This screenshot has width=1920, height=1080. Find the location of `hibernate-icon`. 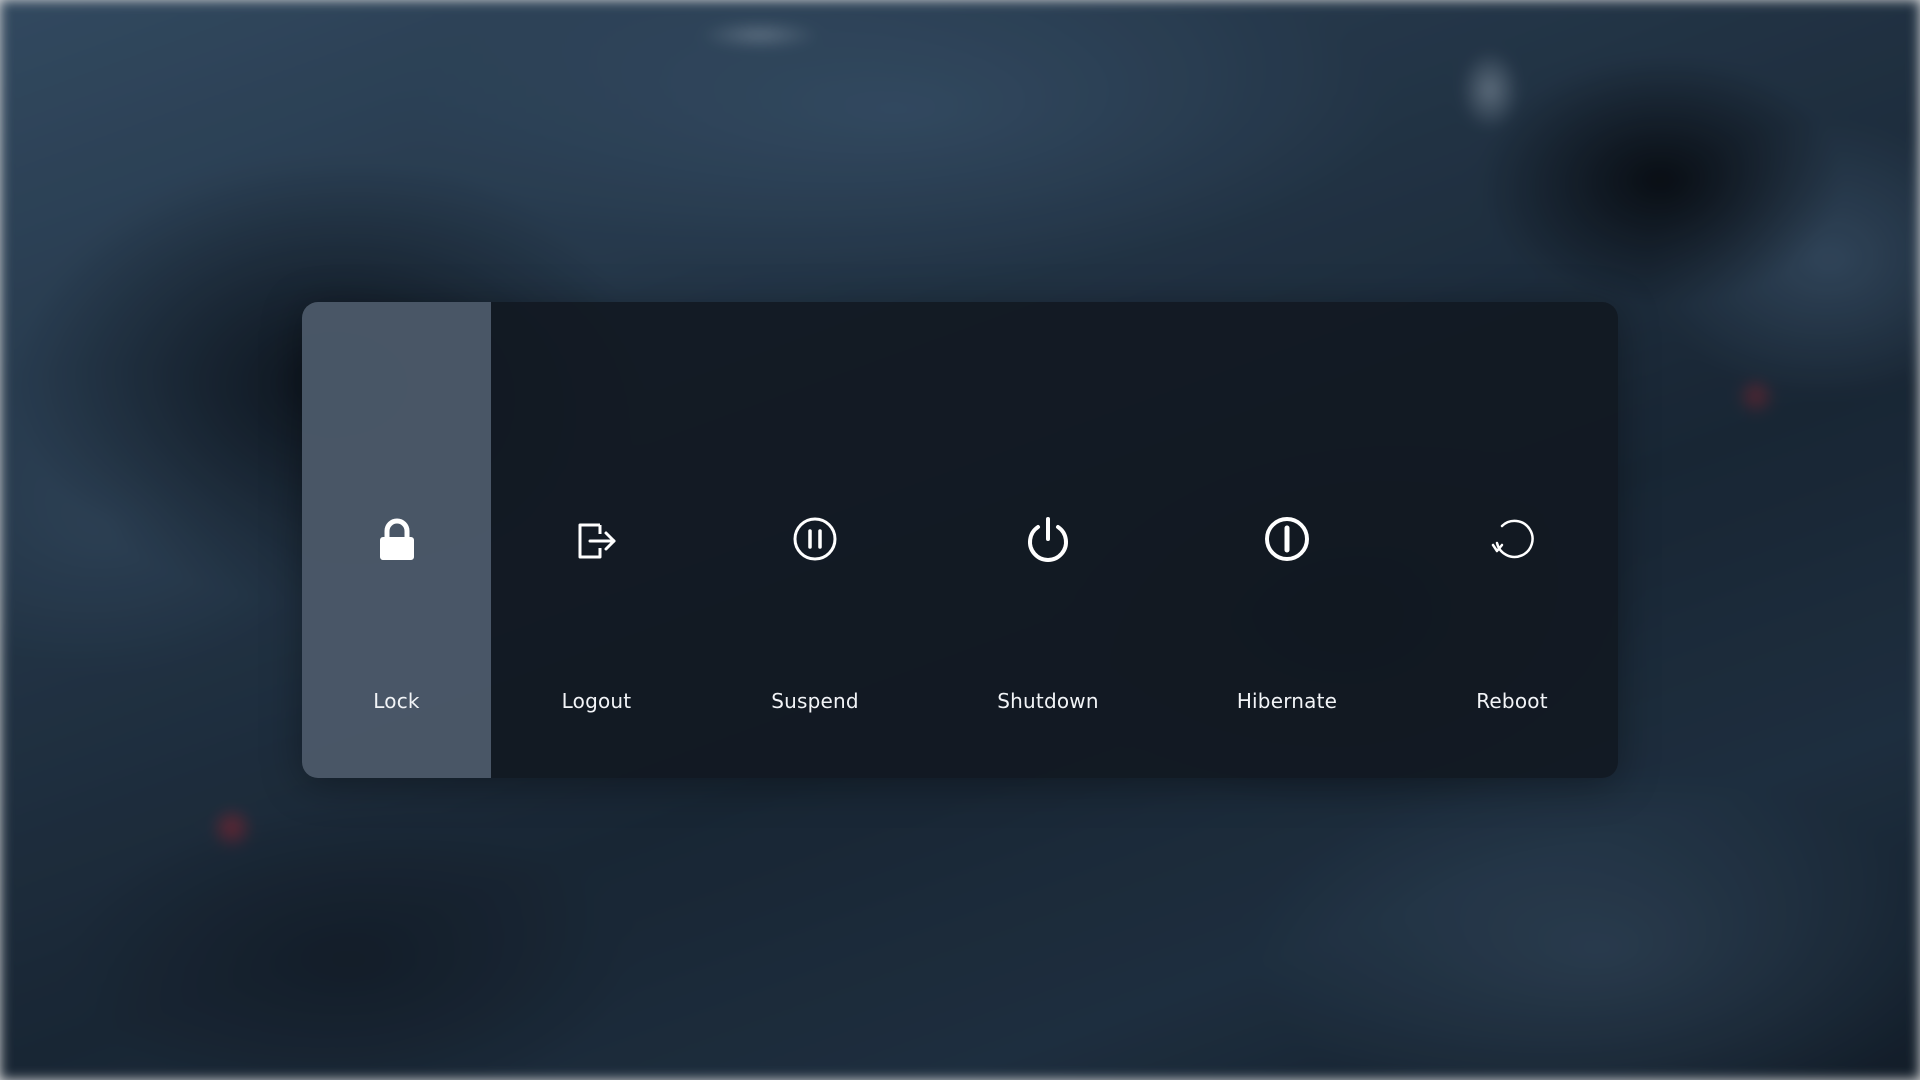

hibernate-icon is located at coordinates (1287, 539).